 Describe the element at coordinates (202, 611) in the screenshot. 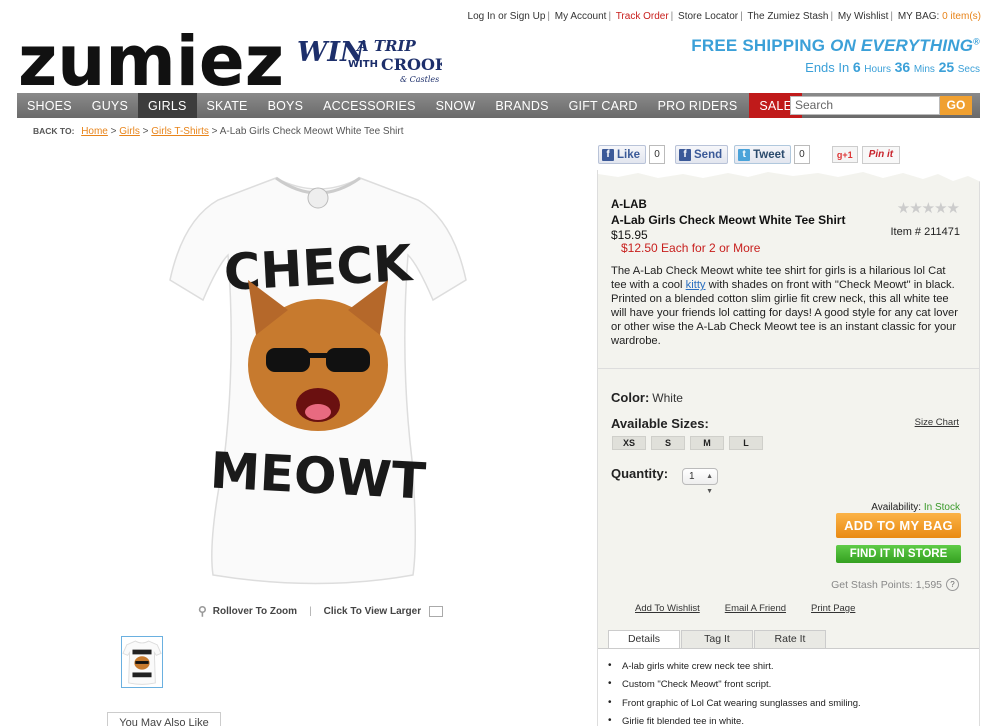

I see `zoom-icon: ⚲` at that location.